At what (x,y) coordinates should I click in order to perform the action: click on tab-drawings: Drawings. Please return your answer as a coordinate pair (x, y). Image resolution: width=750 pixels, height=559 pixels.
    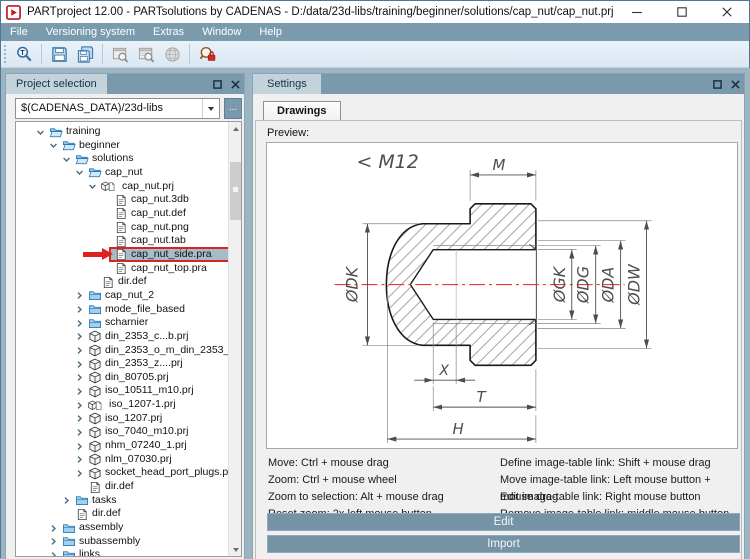
    Looking at the image, I should click on (302, 111).